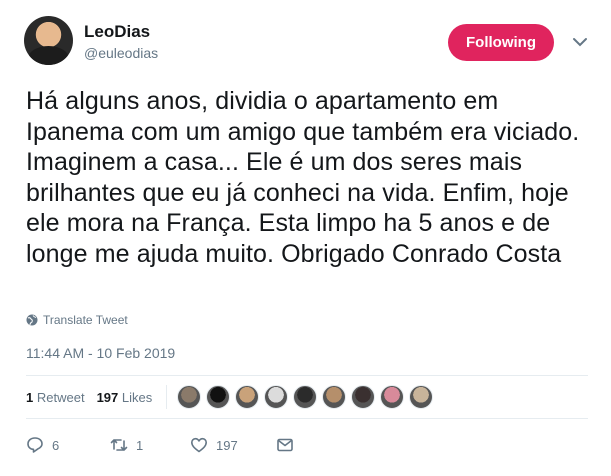 This screenshot has width=611, height=476. I want to click on reply-count: 6, so click(56, 445).